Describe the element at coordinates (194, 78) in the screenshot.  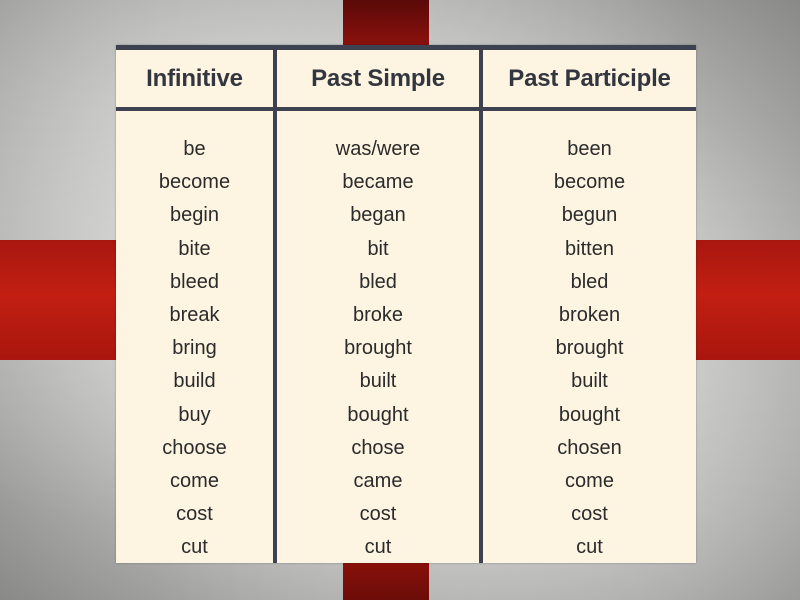
I see `column-header-infinitive: Infinitive` at that location.